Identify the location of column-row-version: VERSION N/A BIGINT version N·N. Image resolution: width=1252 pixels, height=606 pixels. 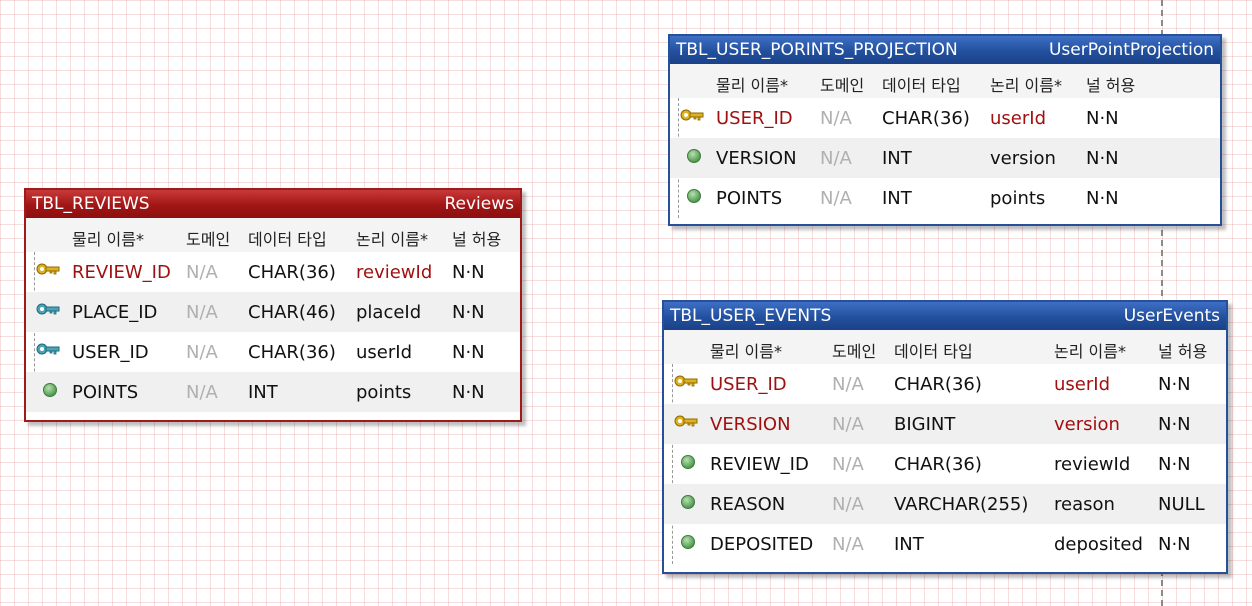
(945, 424).